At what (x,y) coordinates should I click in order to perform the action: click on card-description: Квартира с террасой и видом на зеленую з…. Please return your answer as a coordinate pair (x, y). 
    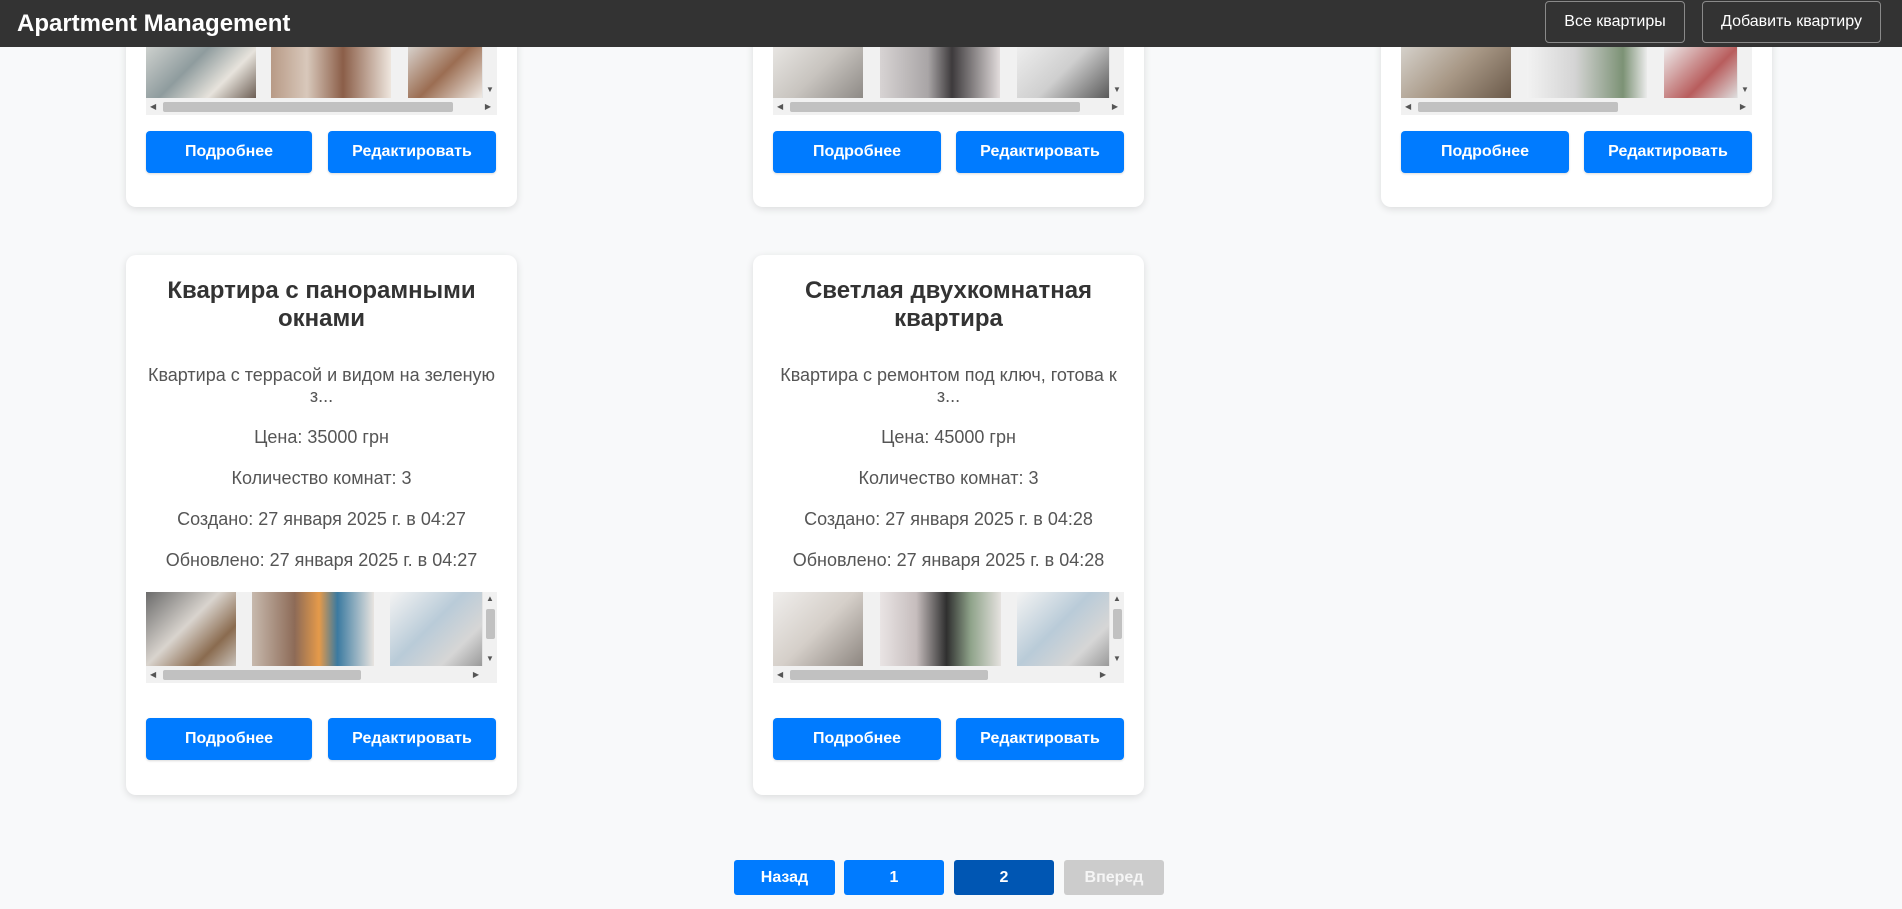
    Looking at the image, I should click on (321, 385).